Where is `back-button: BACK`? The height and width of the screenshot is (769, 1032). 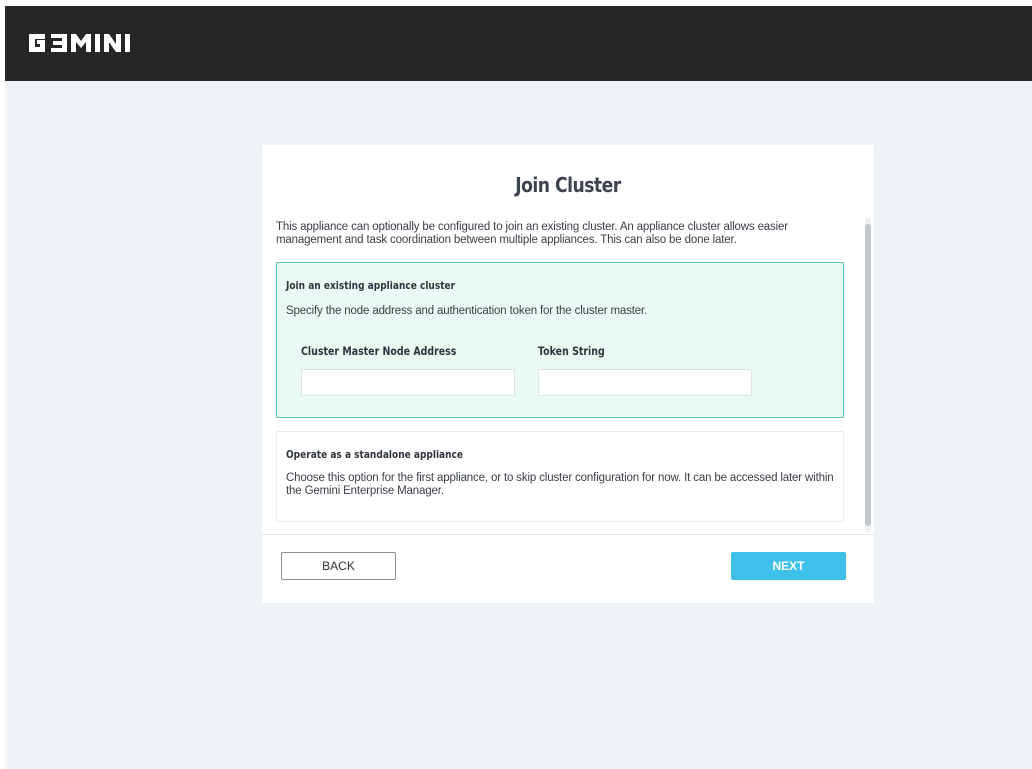
back-button: BACK is located at coordinates (338, 566).